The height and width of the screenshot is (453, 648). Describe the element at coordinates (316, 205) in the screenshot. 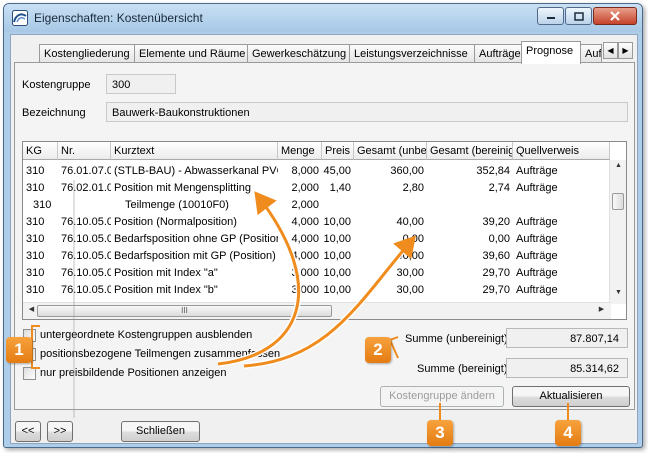

I see `table-row: 310 Teilmenge (10010F0) 2,000` at that location.